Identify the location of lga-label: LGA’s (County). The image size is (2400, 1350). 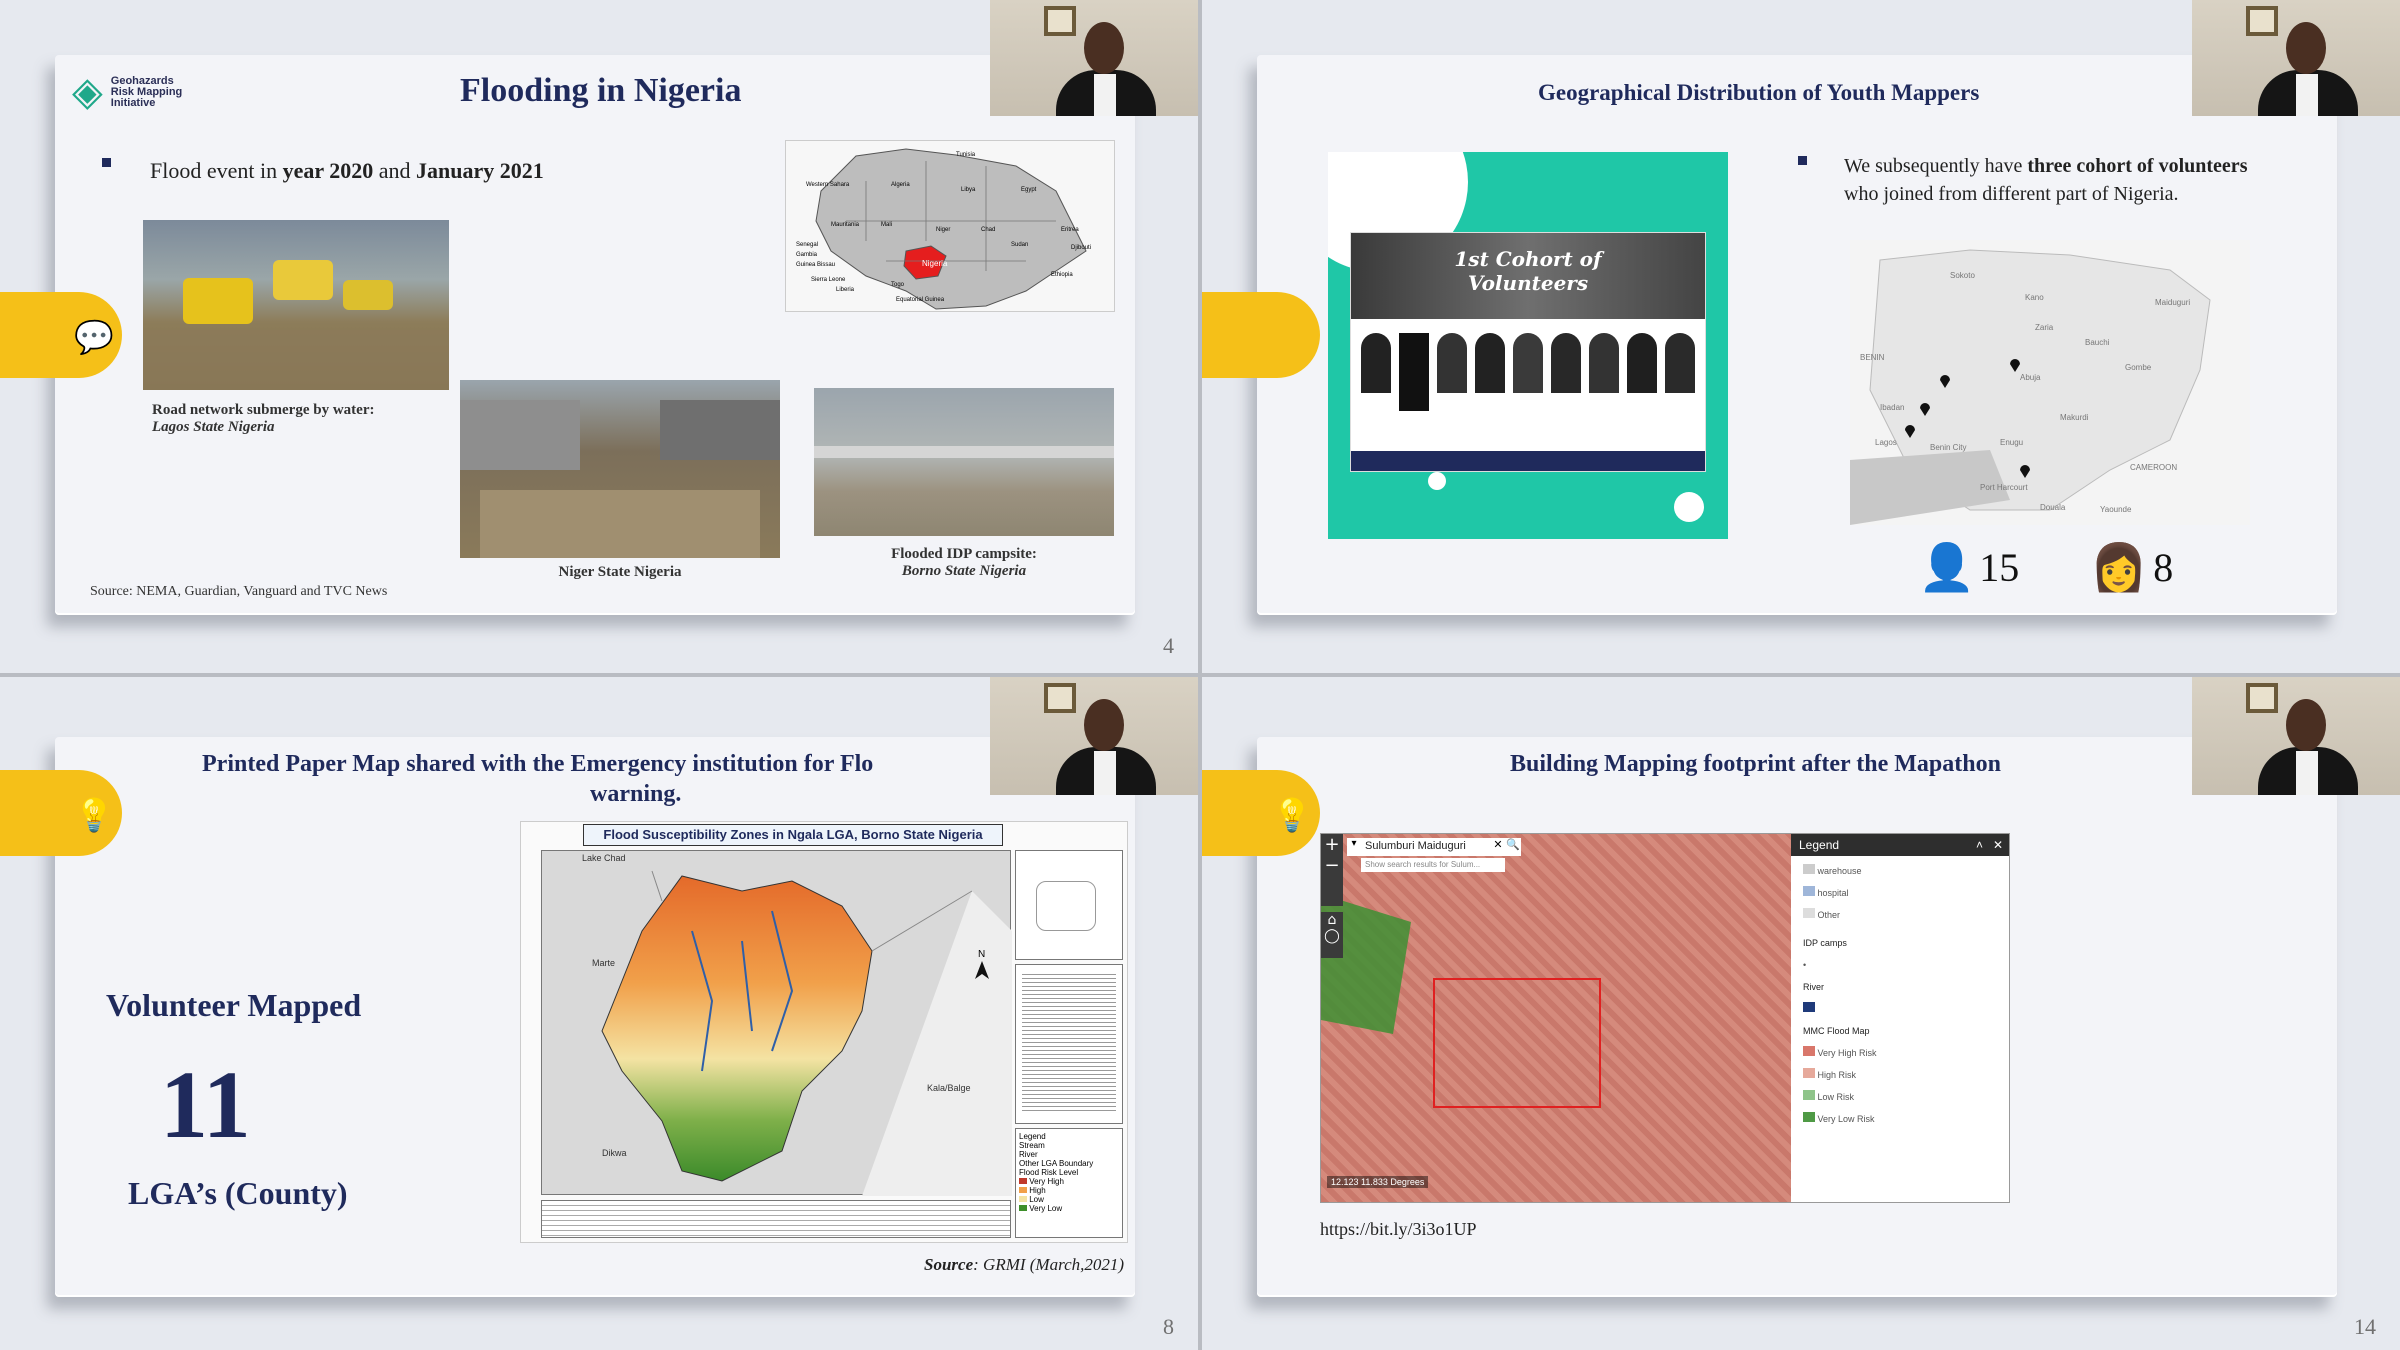
(238, 1193).